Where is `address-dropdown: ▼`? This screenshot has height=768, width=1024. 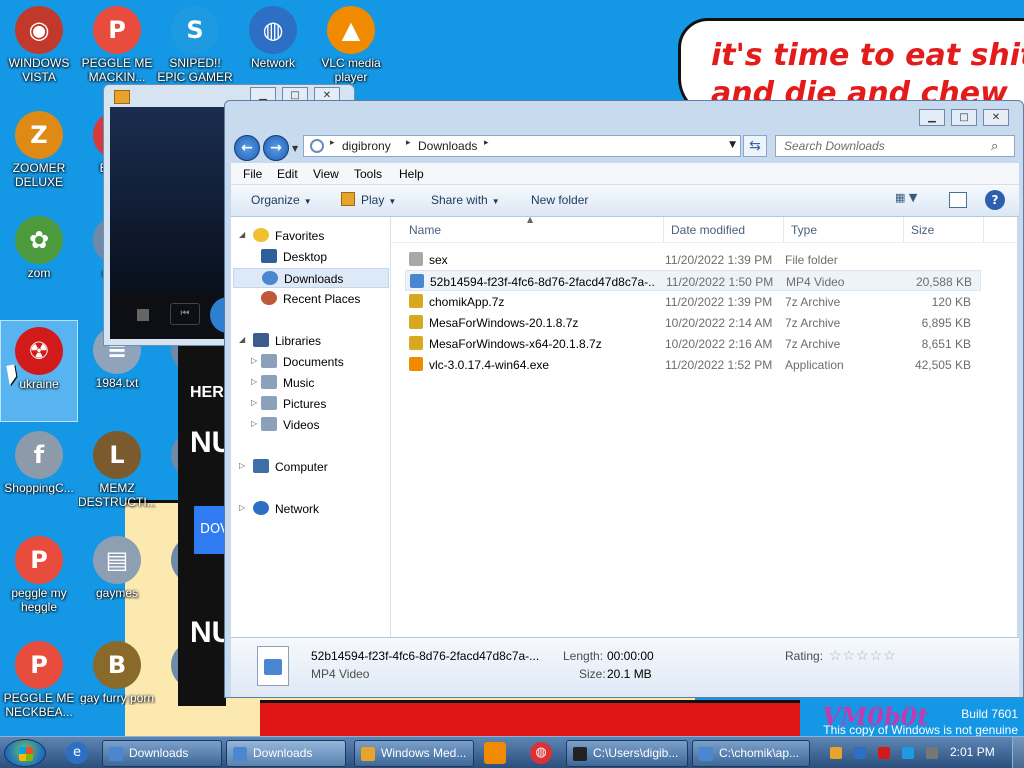
address-dropdown: ▼ is located at coordinates (732, 145).